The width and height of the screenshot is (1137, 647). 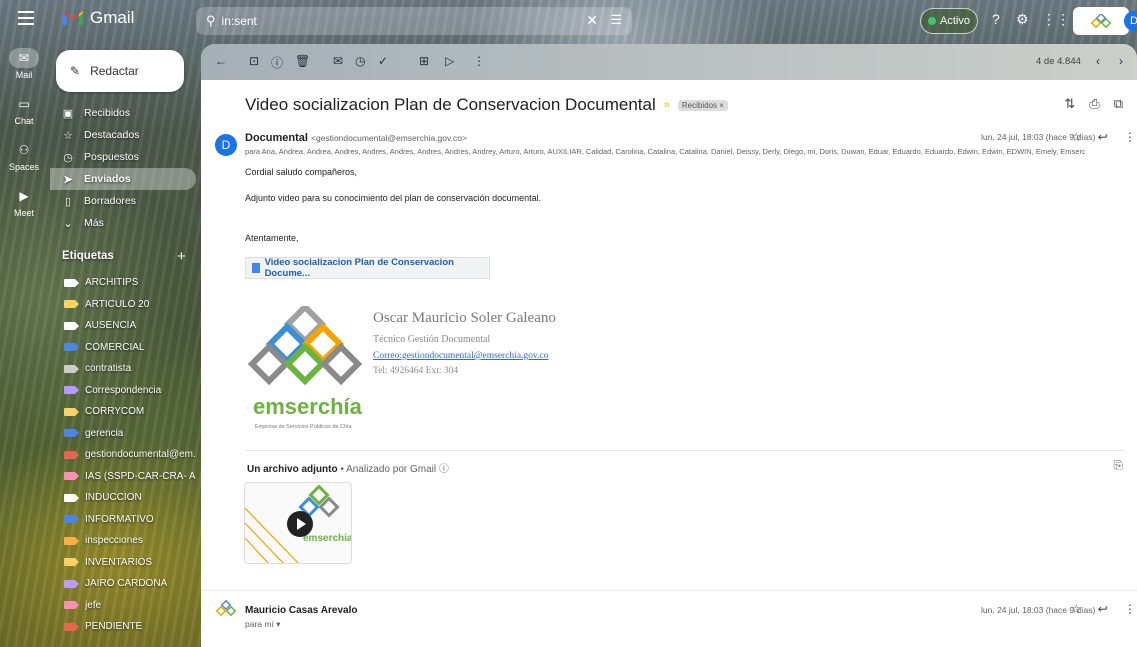 I want to click on rail-item-chat: ▭ Chat, so click(x=24, y=117).